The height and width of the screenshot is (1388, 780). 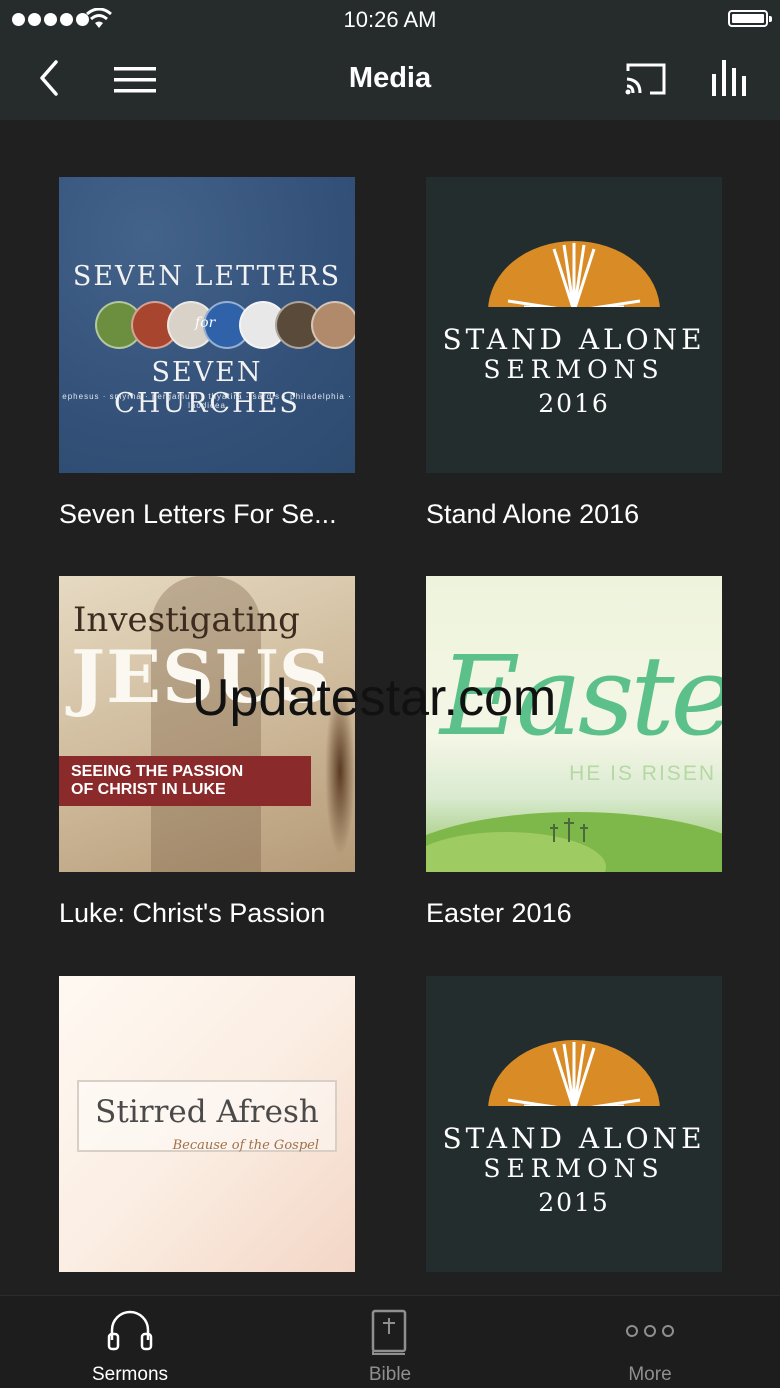 I want to click on nav-bar: Media, so click(x=390, y=80).